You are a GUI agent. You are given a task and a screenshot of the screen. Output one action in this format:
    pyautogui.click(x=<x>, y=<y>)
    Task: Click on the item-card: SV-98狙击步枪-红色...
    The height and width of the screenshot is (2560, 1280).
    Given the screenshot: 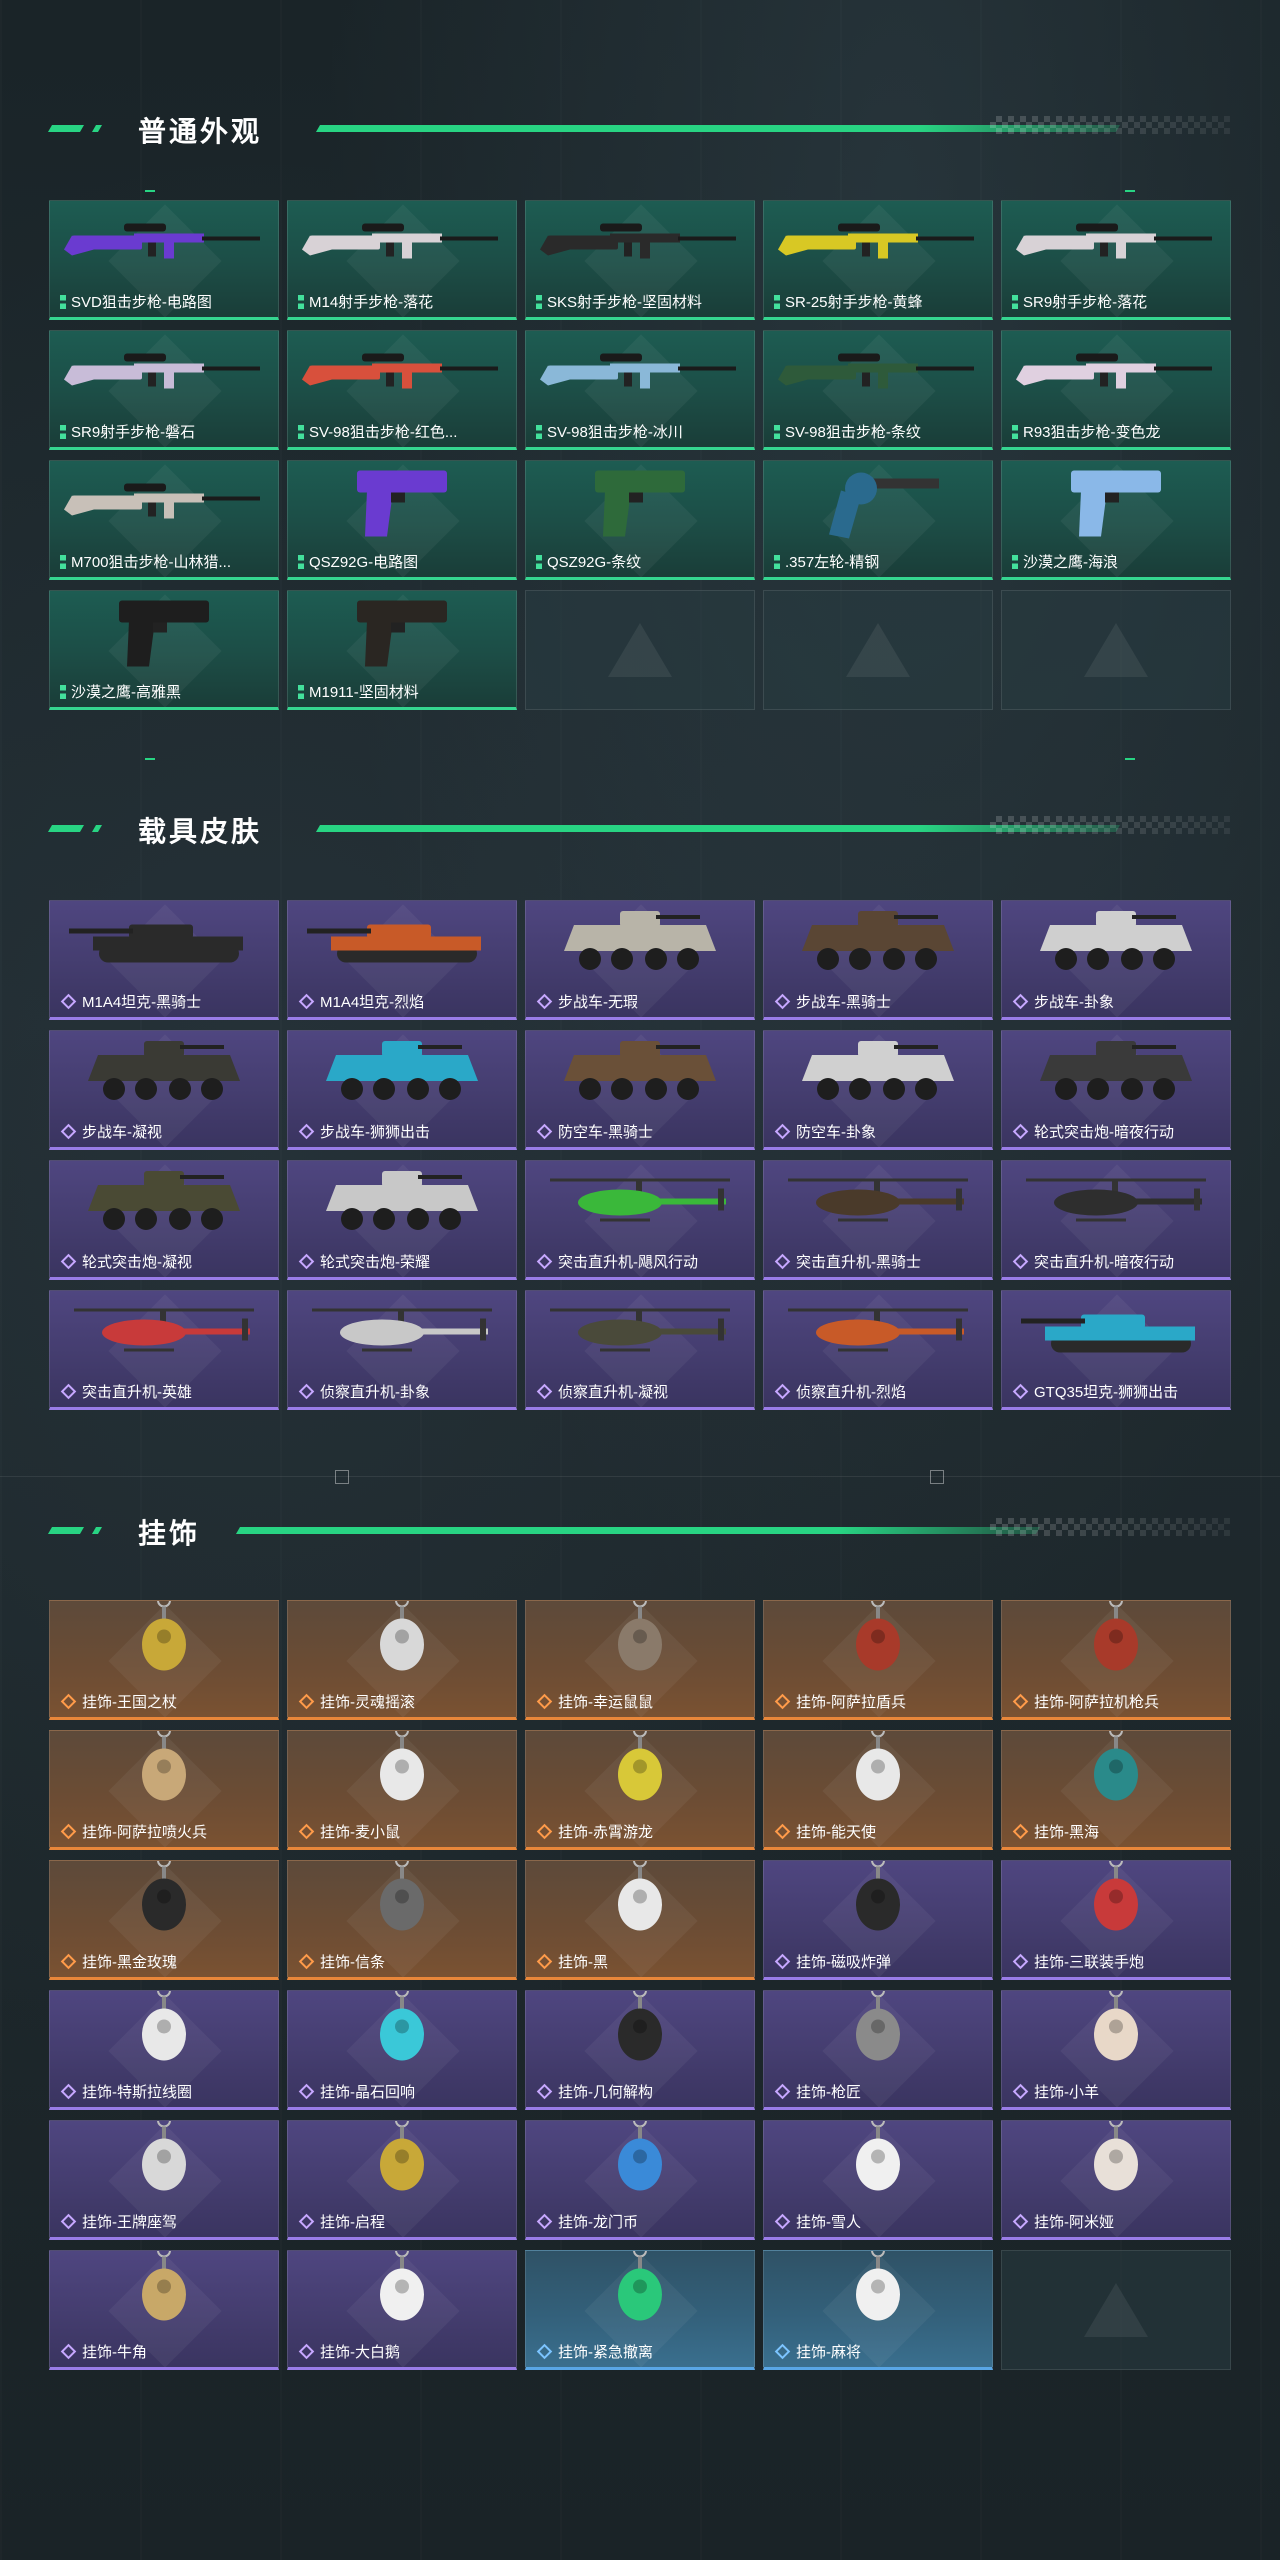 What is the action you would take?
    pyautogui.click(x=402, y=390)
    